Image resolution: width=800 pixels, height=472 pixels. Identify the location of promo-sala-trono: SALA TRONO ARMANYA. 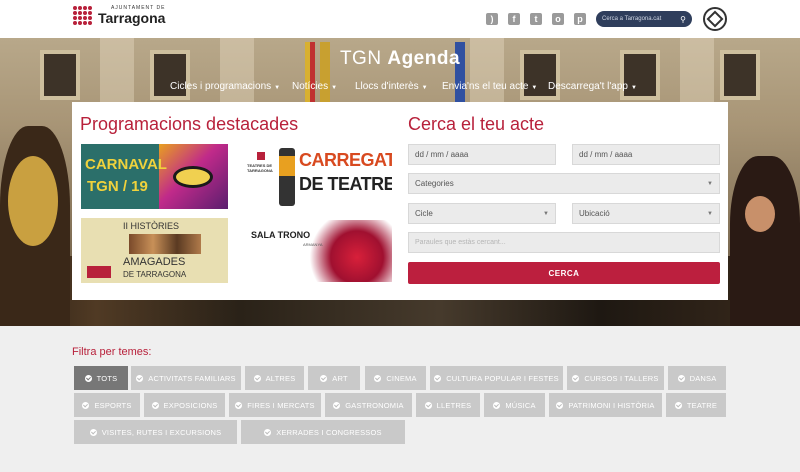
(318, 250).